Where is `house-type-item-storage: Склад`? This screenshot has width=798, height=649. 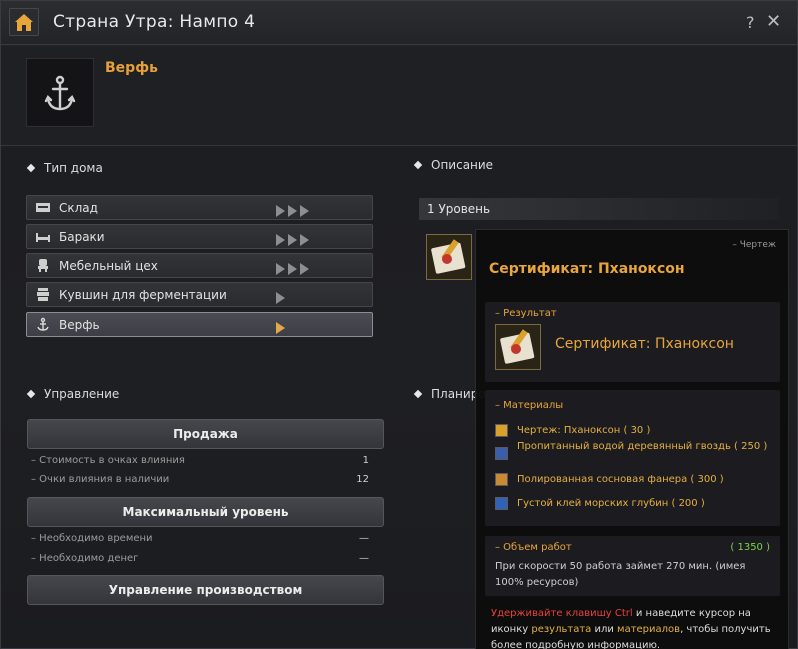 house-type-item-storage: Склад is located at coordinates (199, 207).